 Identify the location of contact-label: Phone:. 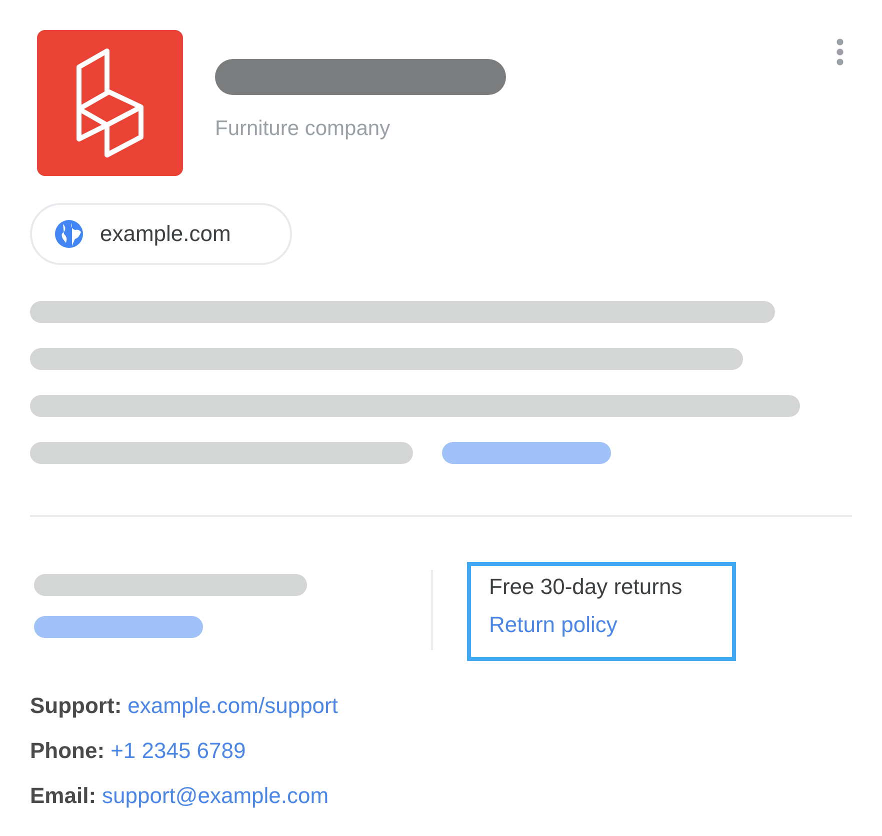
(67, 751).